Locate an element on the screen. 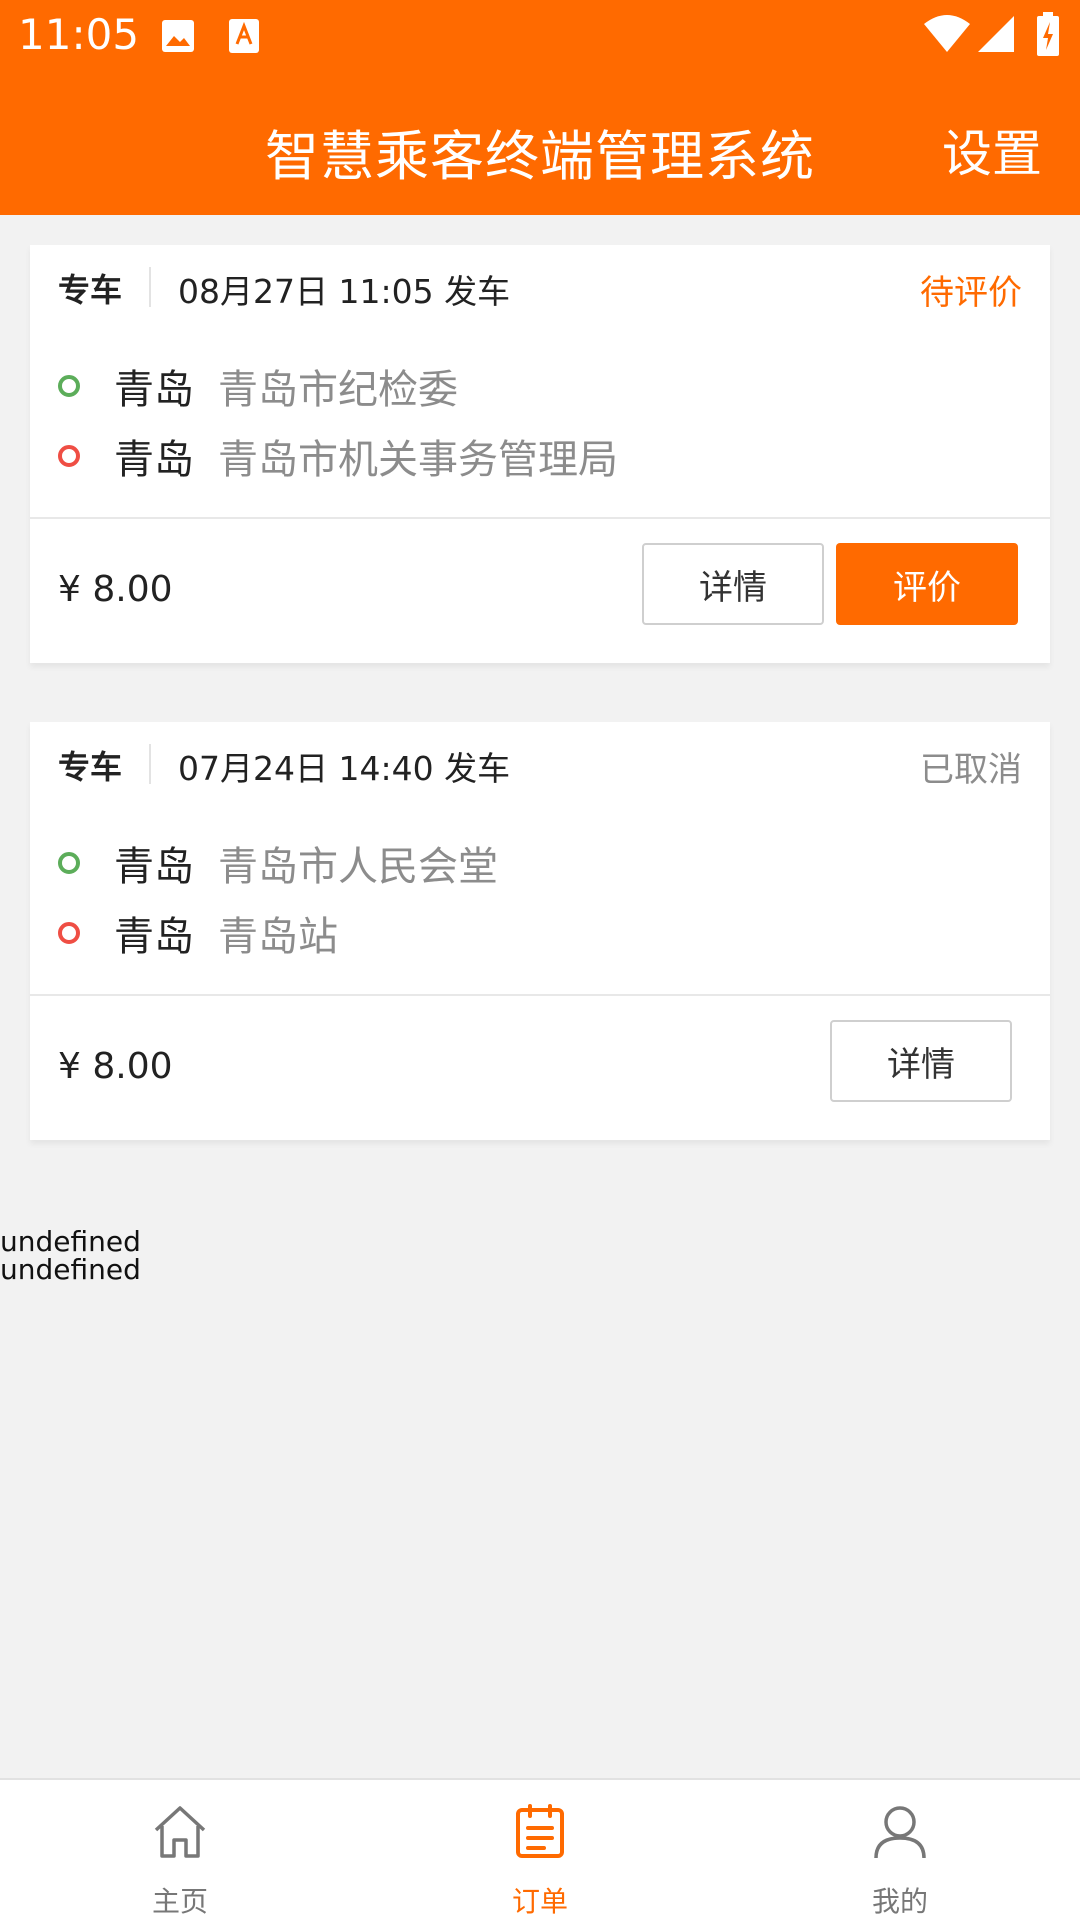  clipboard-icon is located at coordinates (540, 1834).